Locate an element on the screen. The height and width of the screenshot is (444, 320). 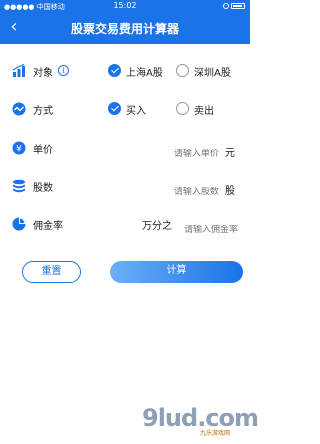
shares-unit: 股 is located at coordinates (230, 191).